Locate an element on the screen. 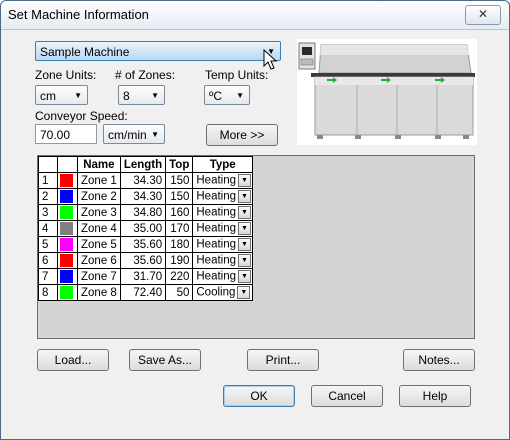 This screenshot has height=440, width=510. close-button: ✕ is located at coordinates (483, 15).